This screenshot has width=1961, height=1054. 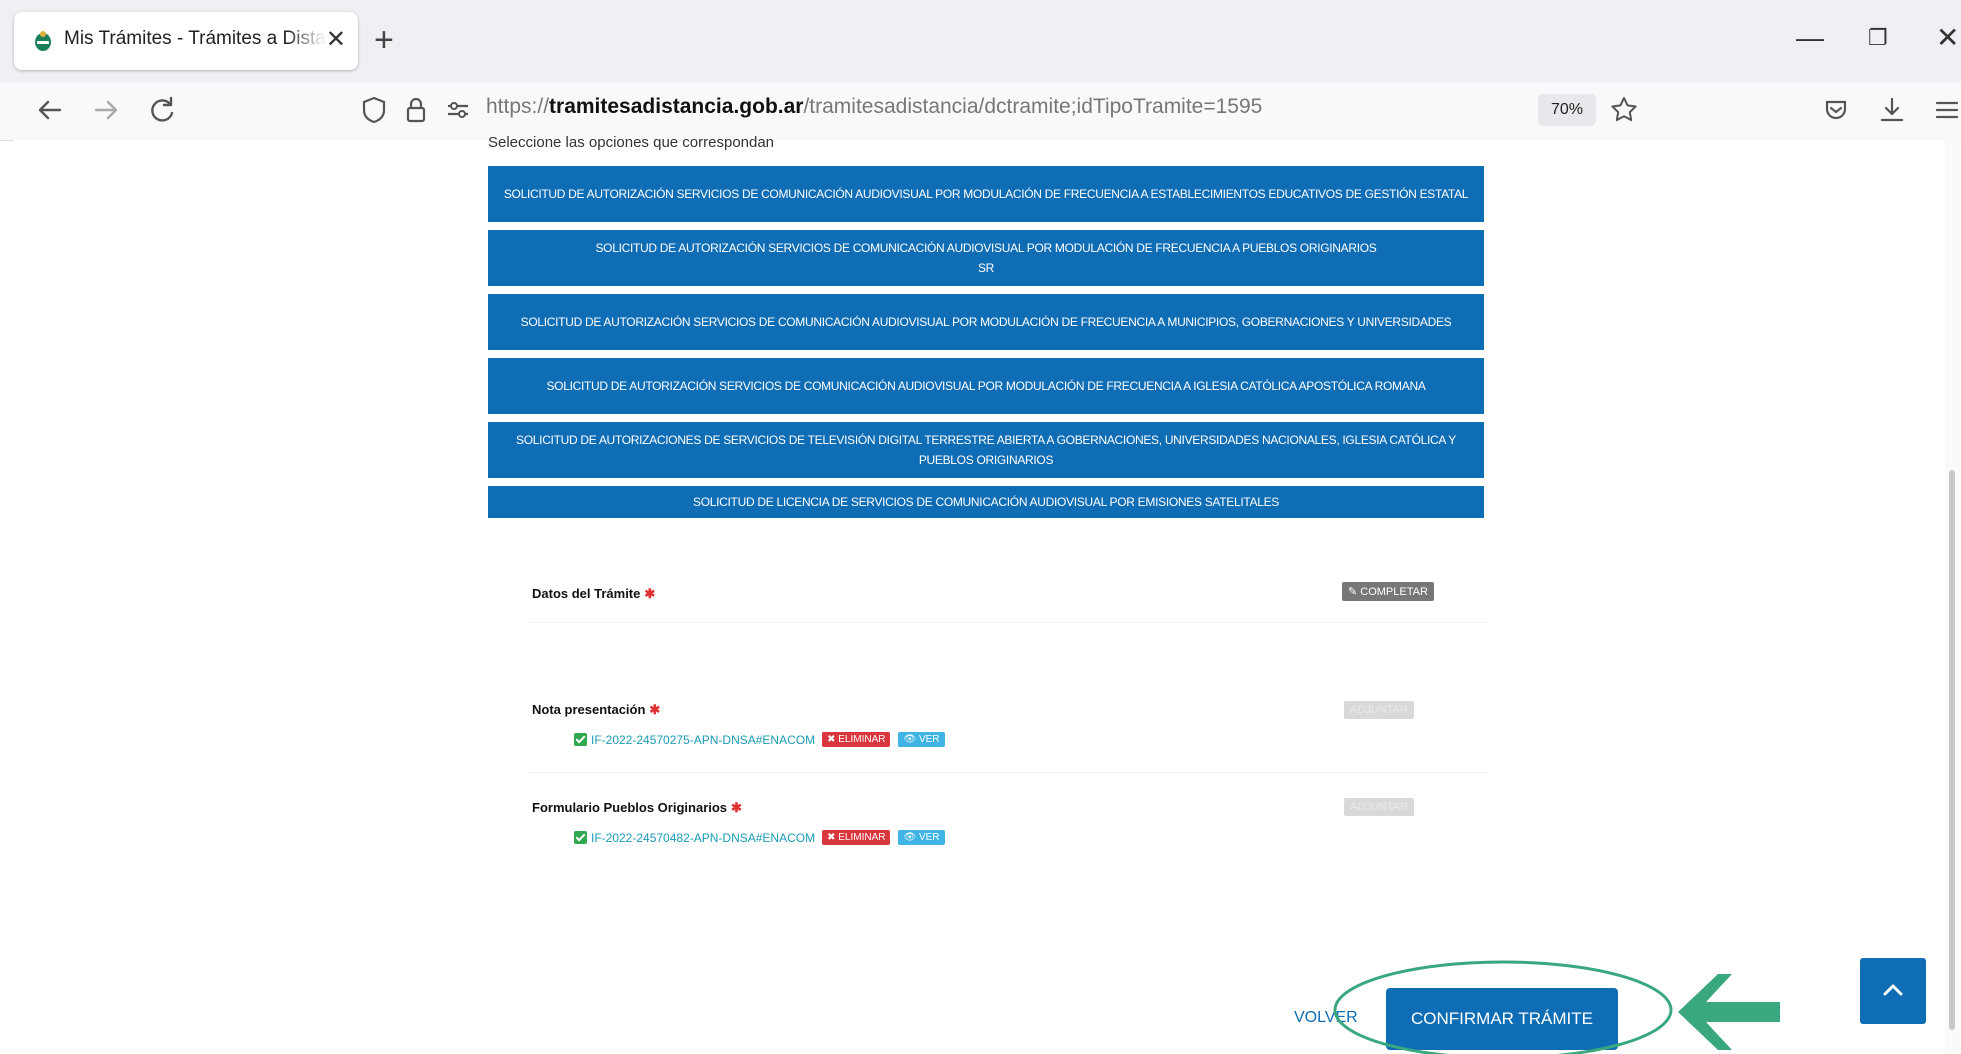 What do you see at coordinates (1810, 38) in the screenshot?
I see `minimize-button: —` at bounding box center [1810, 38].